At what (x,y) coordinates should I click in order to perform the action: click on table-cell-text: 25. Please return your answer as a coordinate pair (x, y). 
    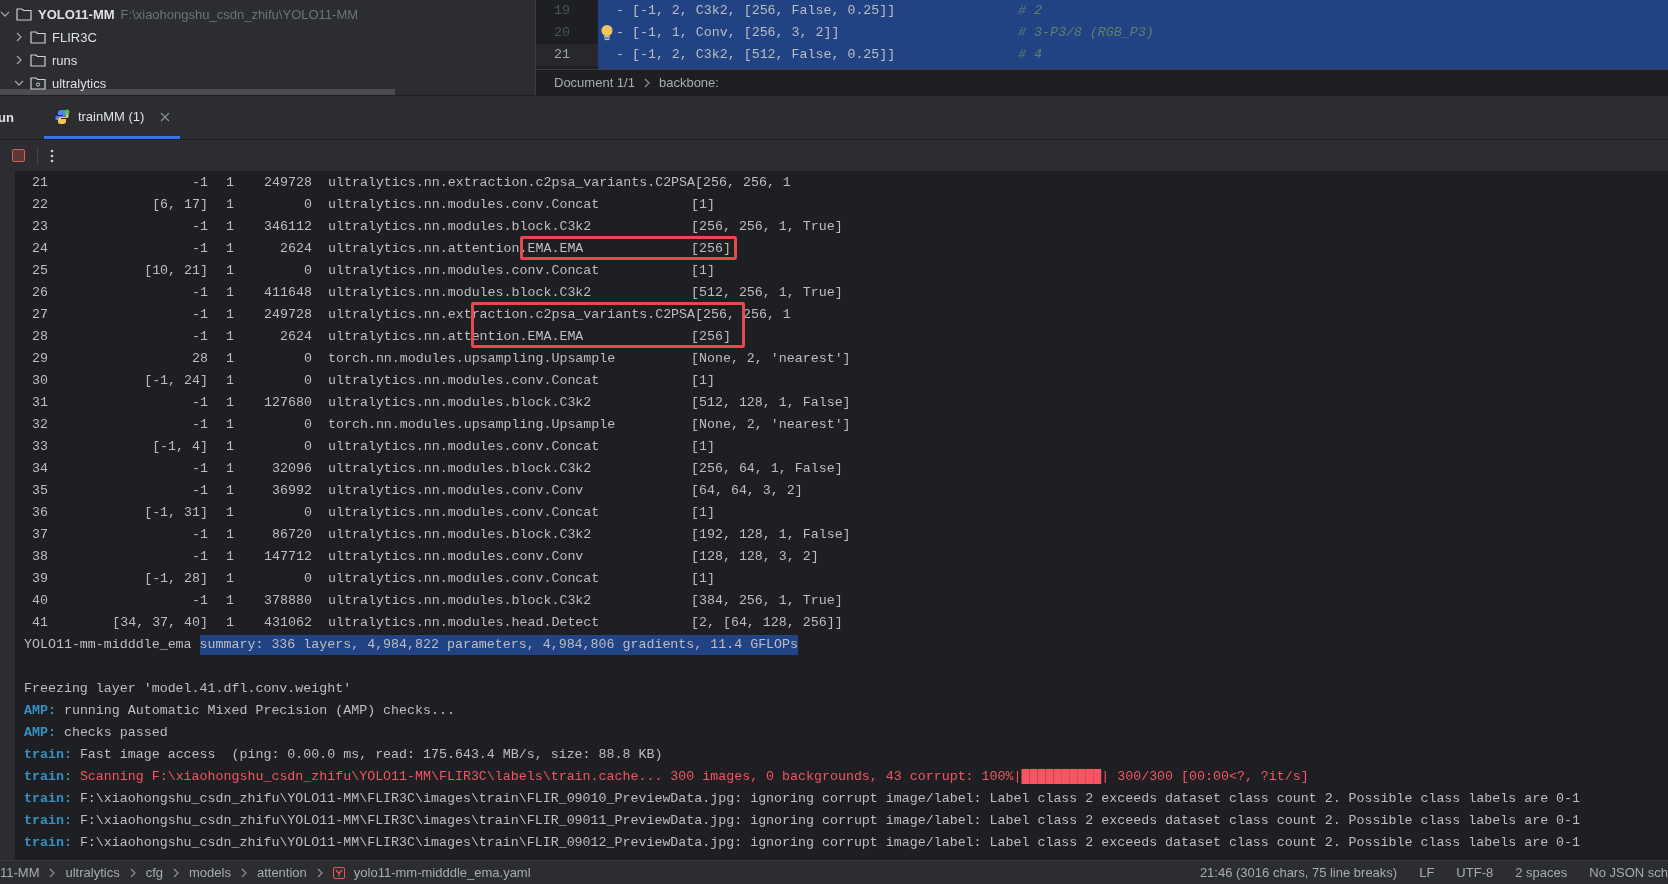
    Looking at the image, I should click on (40, 271).